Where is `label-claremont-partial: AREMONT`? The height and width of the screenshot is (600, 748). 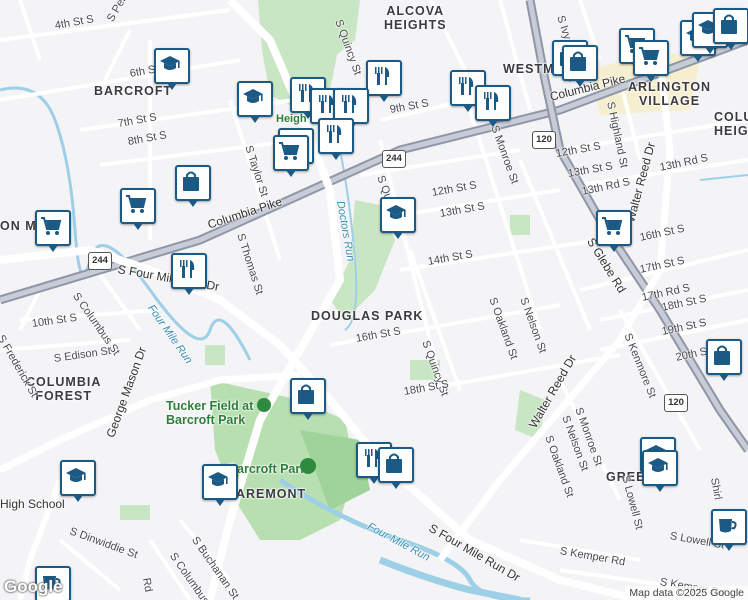 label-claremont-partial: AREMONT is located at coordinates (271, 494).